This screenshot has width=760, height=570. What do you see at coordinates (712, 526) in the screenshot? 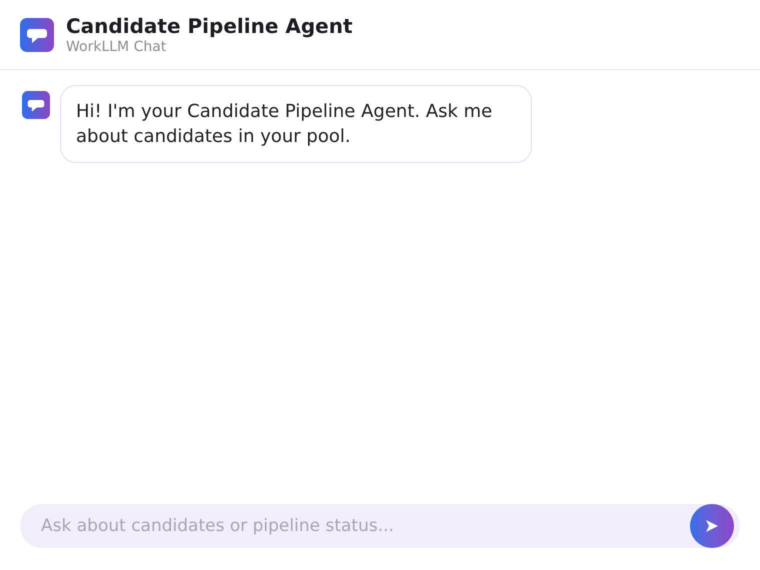
I see `send-icon` at bounding box center [712, 526].